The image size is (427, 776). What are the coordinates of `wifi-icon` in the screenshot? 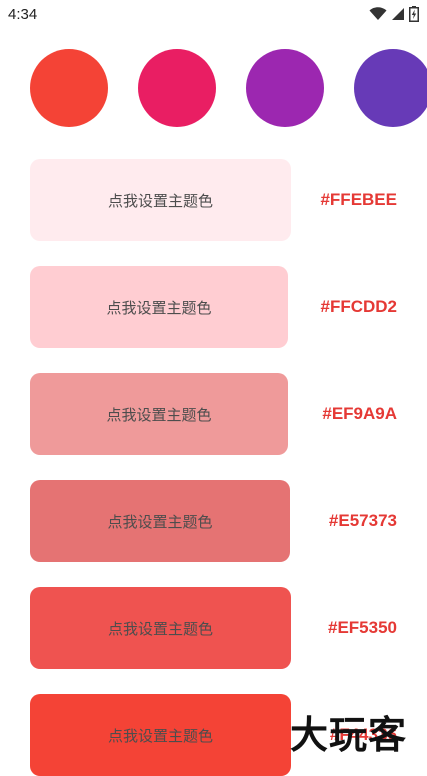 It's located at (378, 13).